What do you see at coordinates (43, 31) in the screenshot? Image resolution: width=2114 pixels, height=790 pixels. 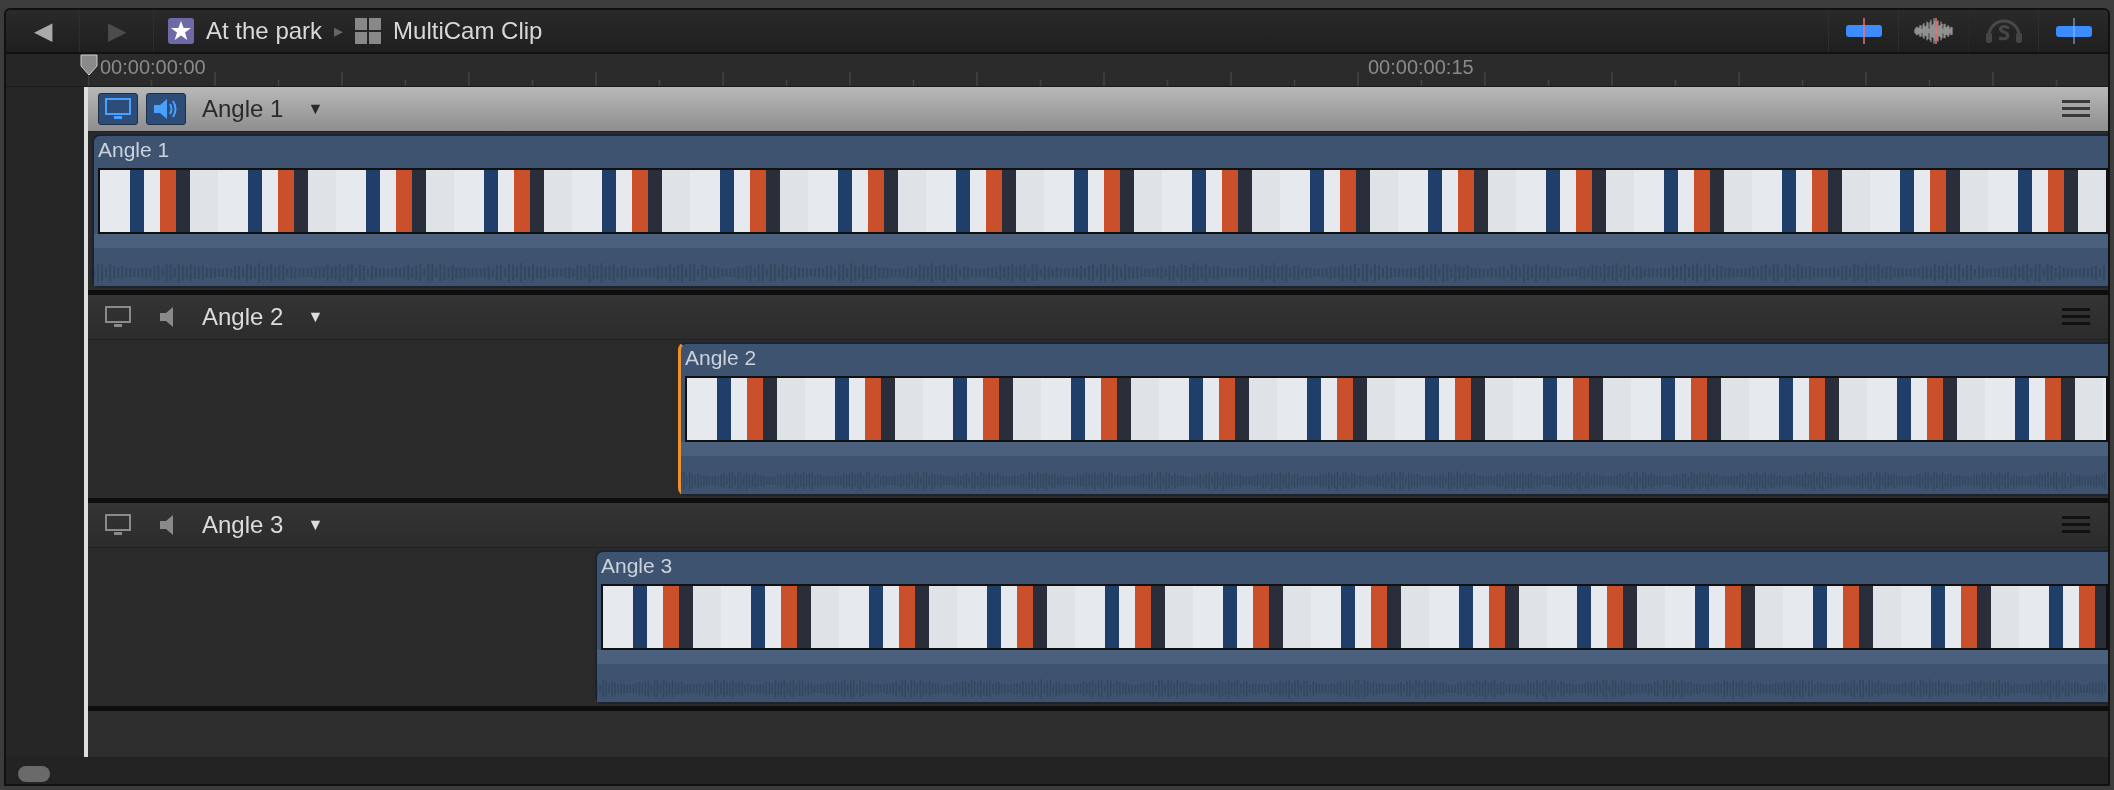 I see `back-button: ◀` at bounding box center [43, 31].